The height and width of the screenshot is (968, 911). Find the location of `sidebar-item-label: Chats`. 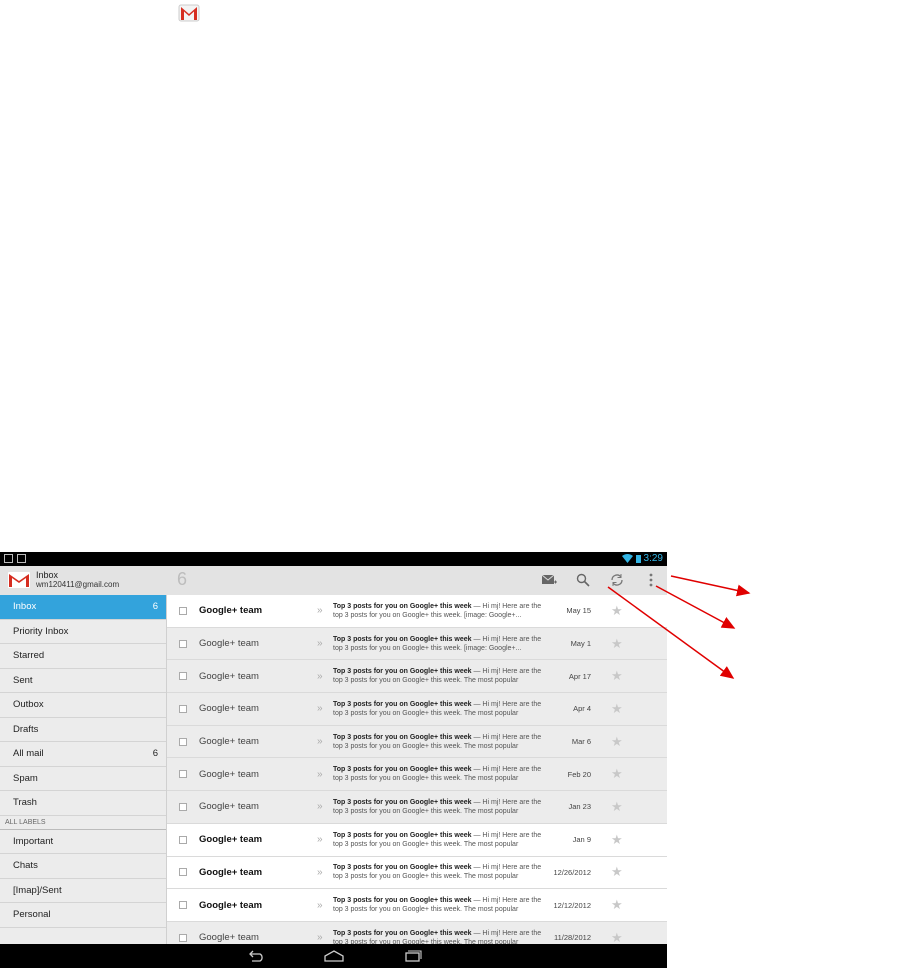

sidebar-item-label: Chats is located at coordinates (25, 866).